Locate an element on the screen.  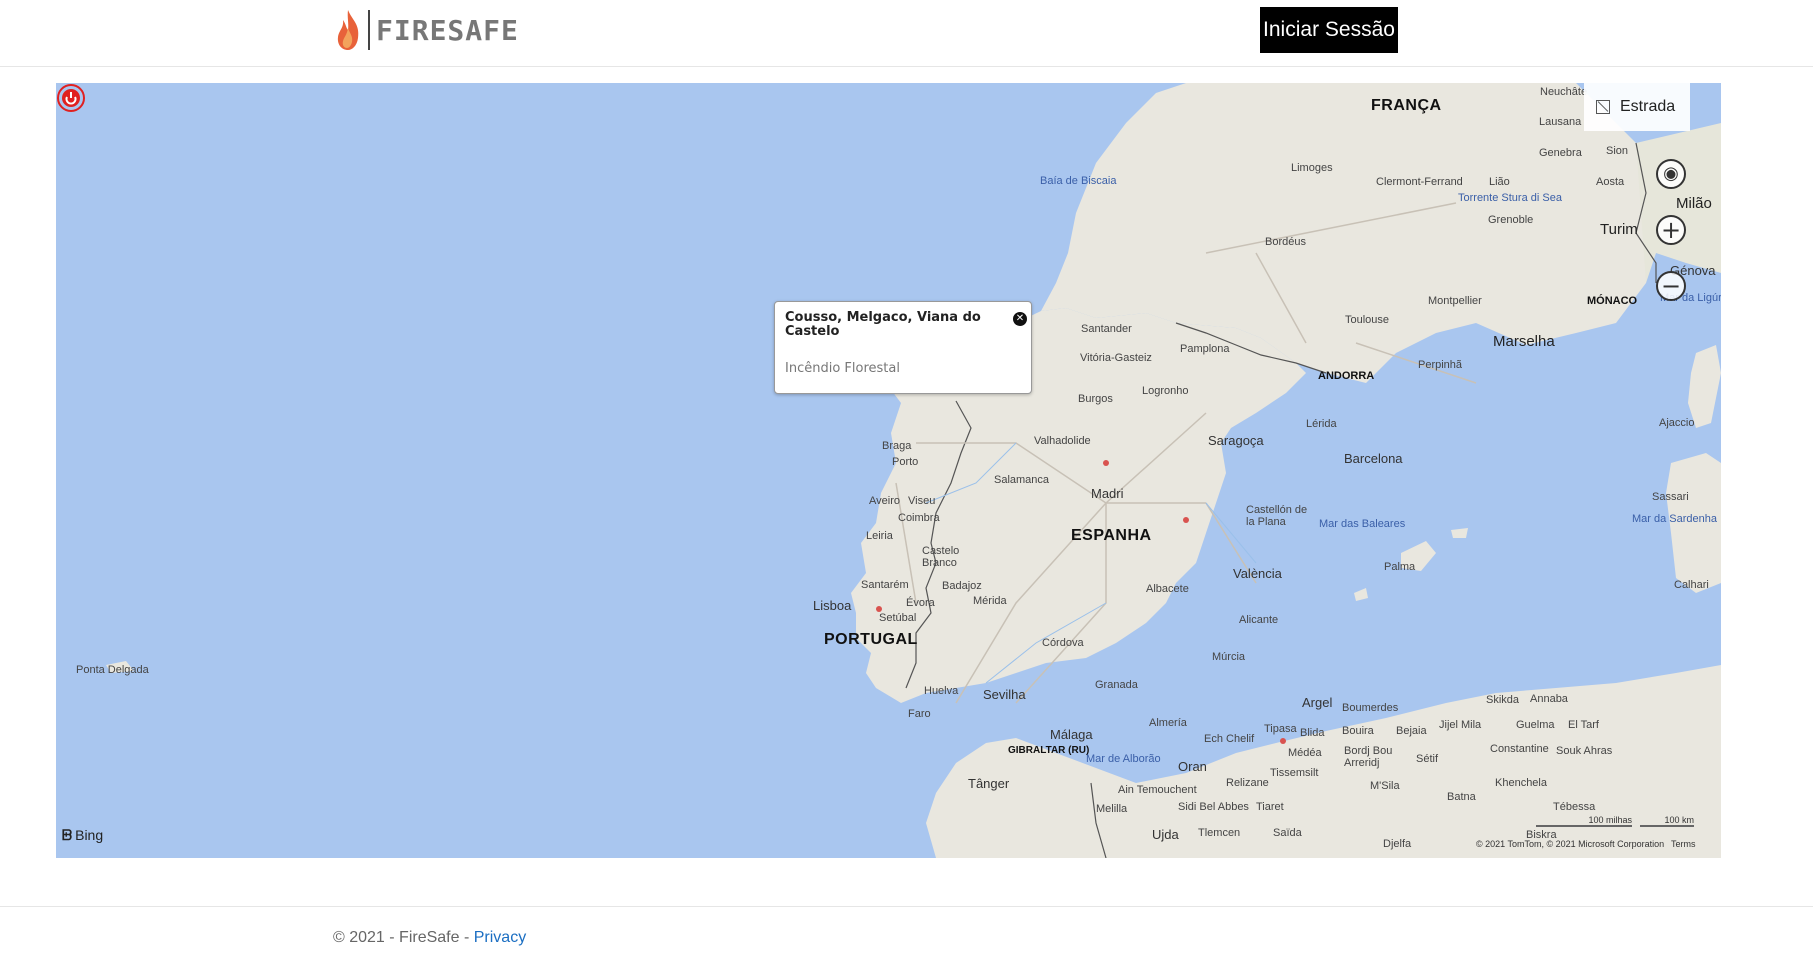
label-cordoba: Córdova is located at coordinates (1063, 643).